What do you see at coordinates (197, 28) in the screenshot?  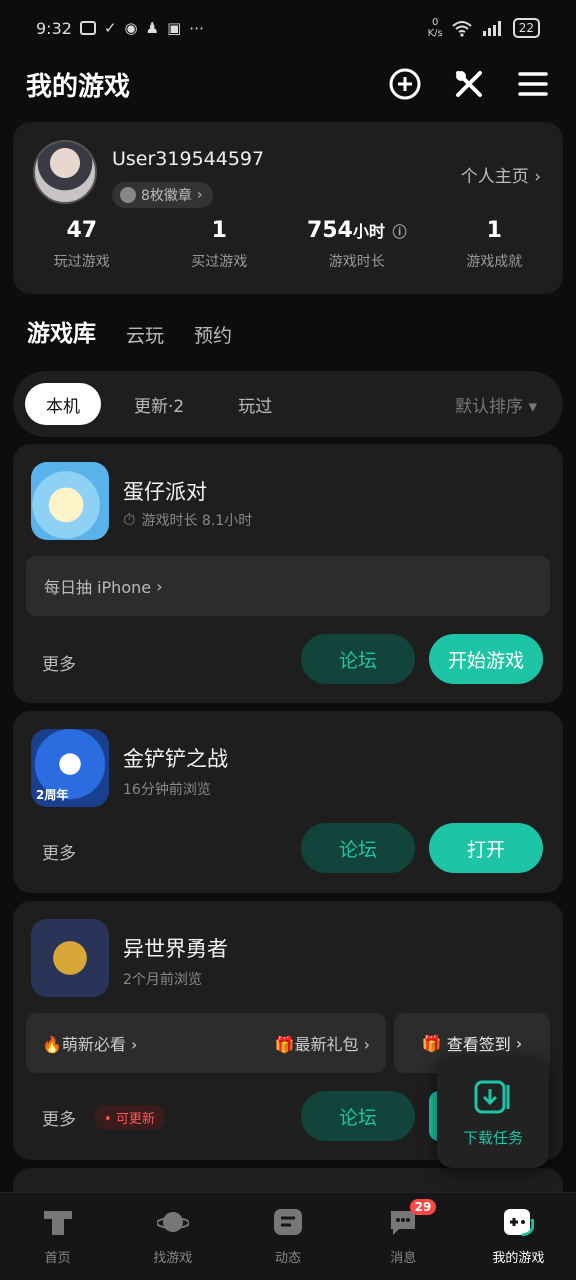 I see `more-icon: ⋯` at bounding box center [197, 28].